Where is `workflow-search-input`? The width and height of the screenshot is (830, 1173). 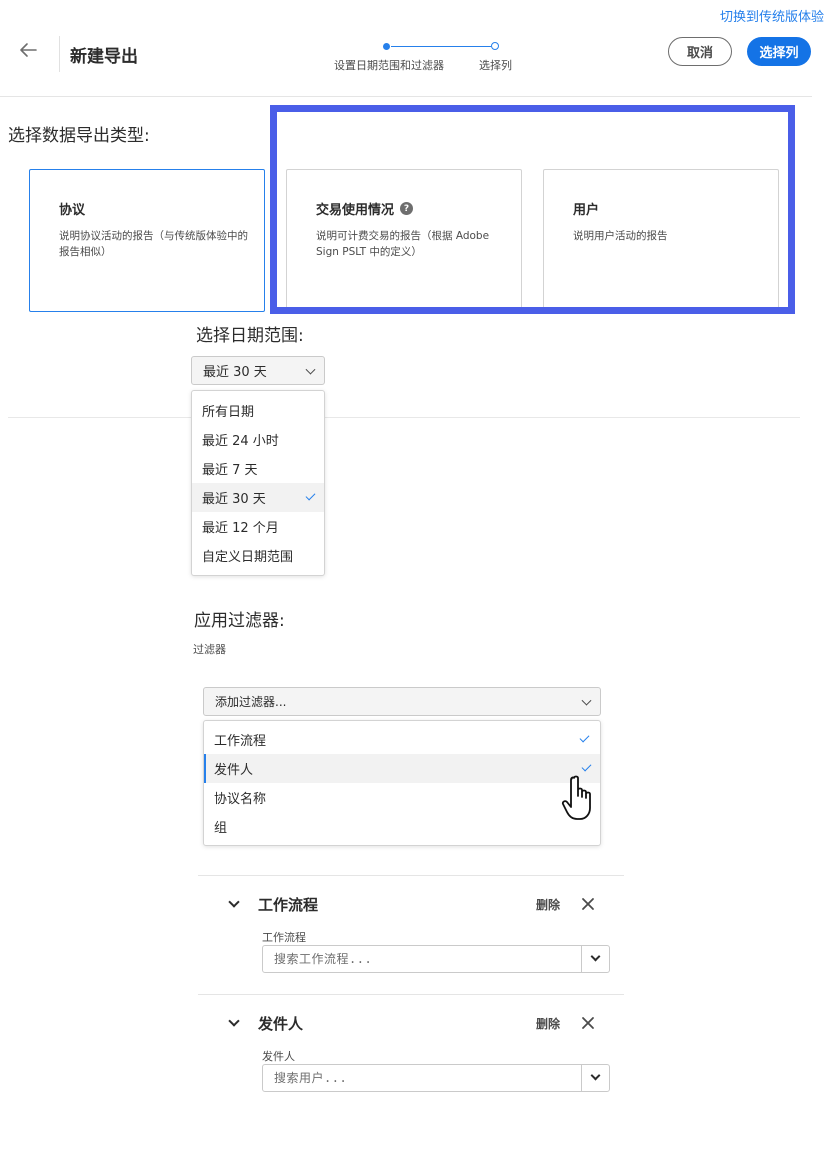 workflow-search-input is located at coordinates (422, 959).